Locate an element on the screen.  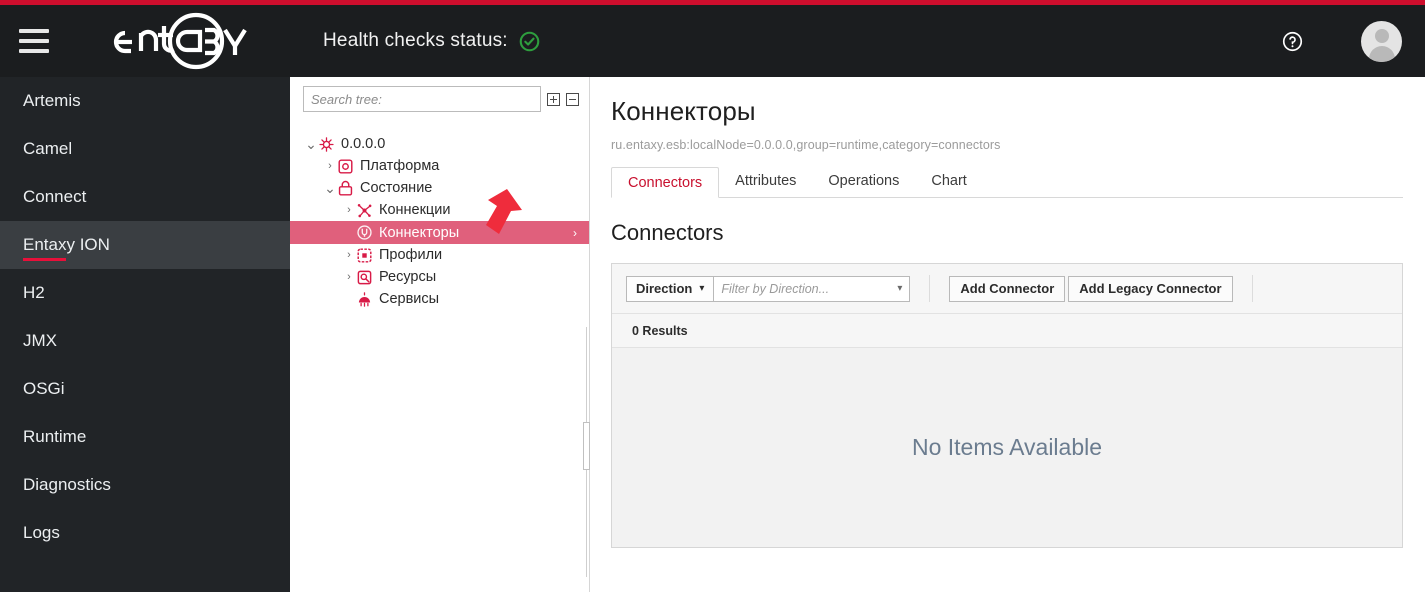
platform-icon is located at coordinates (345, 166).